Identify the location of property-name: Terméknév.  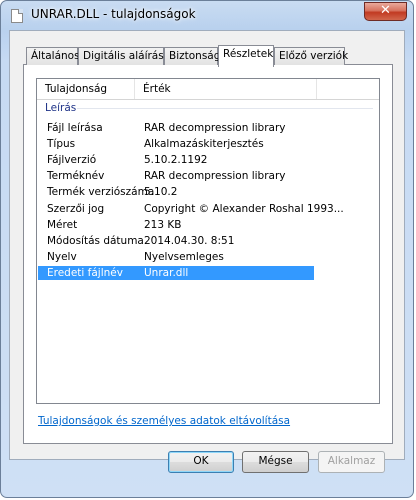
(76, 176).